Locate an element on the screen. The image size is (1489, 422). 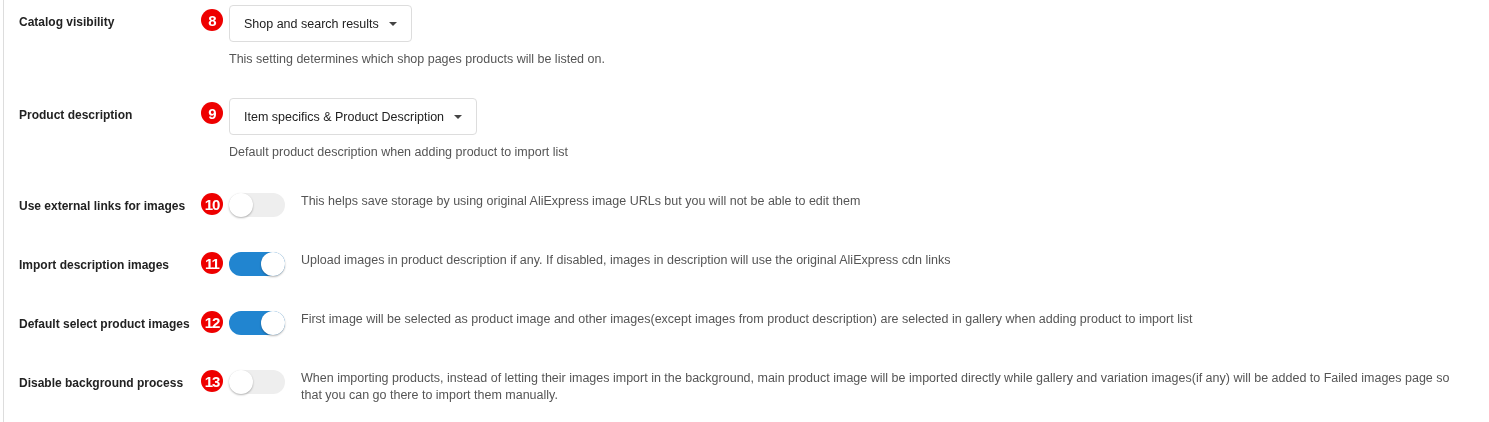
dropdown: Item specifics & Product Description is located at coordinates (353, 116).